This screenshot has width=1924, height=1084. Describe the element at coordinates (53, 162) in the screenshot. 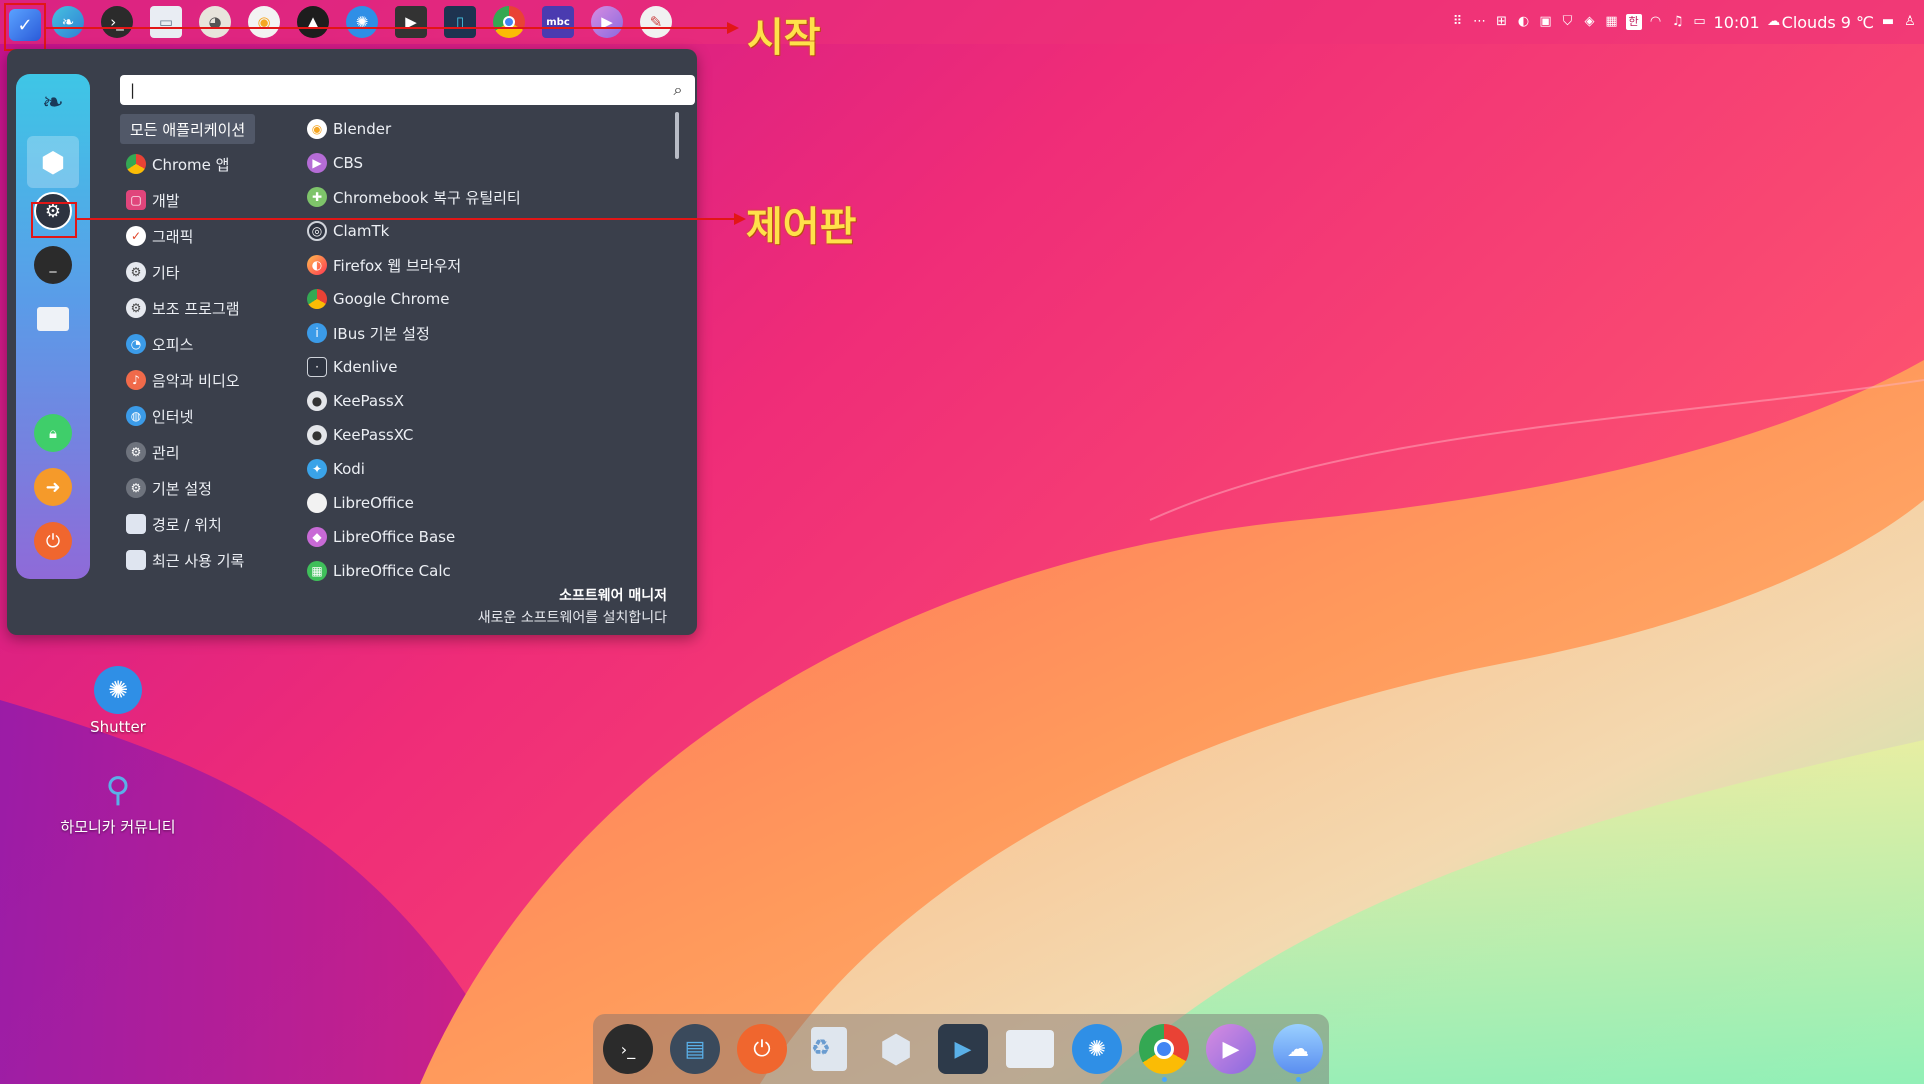

I see `sidebar-software-manager: ⬢` at that location.